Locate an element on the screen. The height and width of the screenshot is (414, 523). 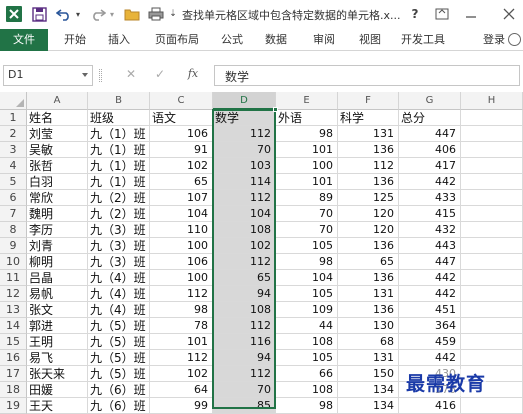
cell-e14: 44 is located at coordinates (307, 326).